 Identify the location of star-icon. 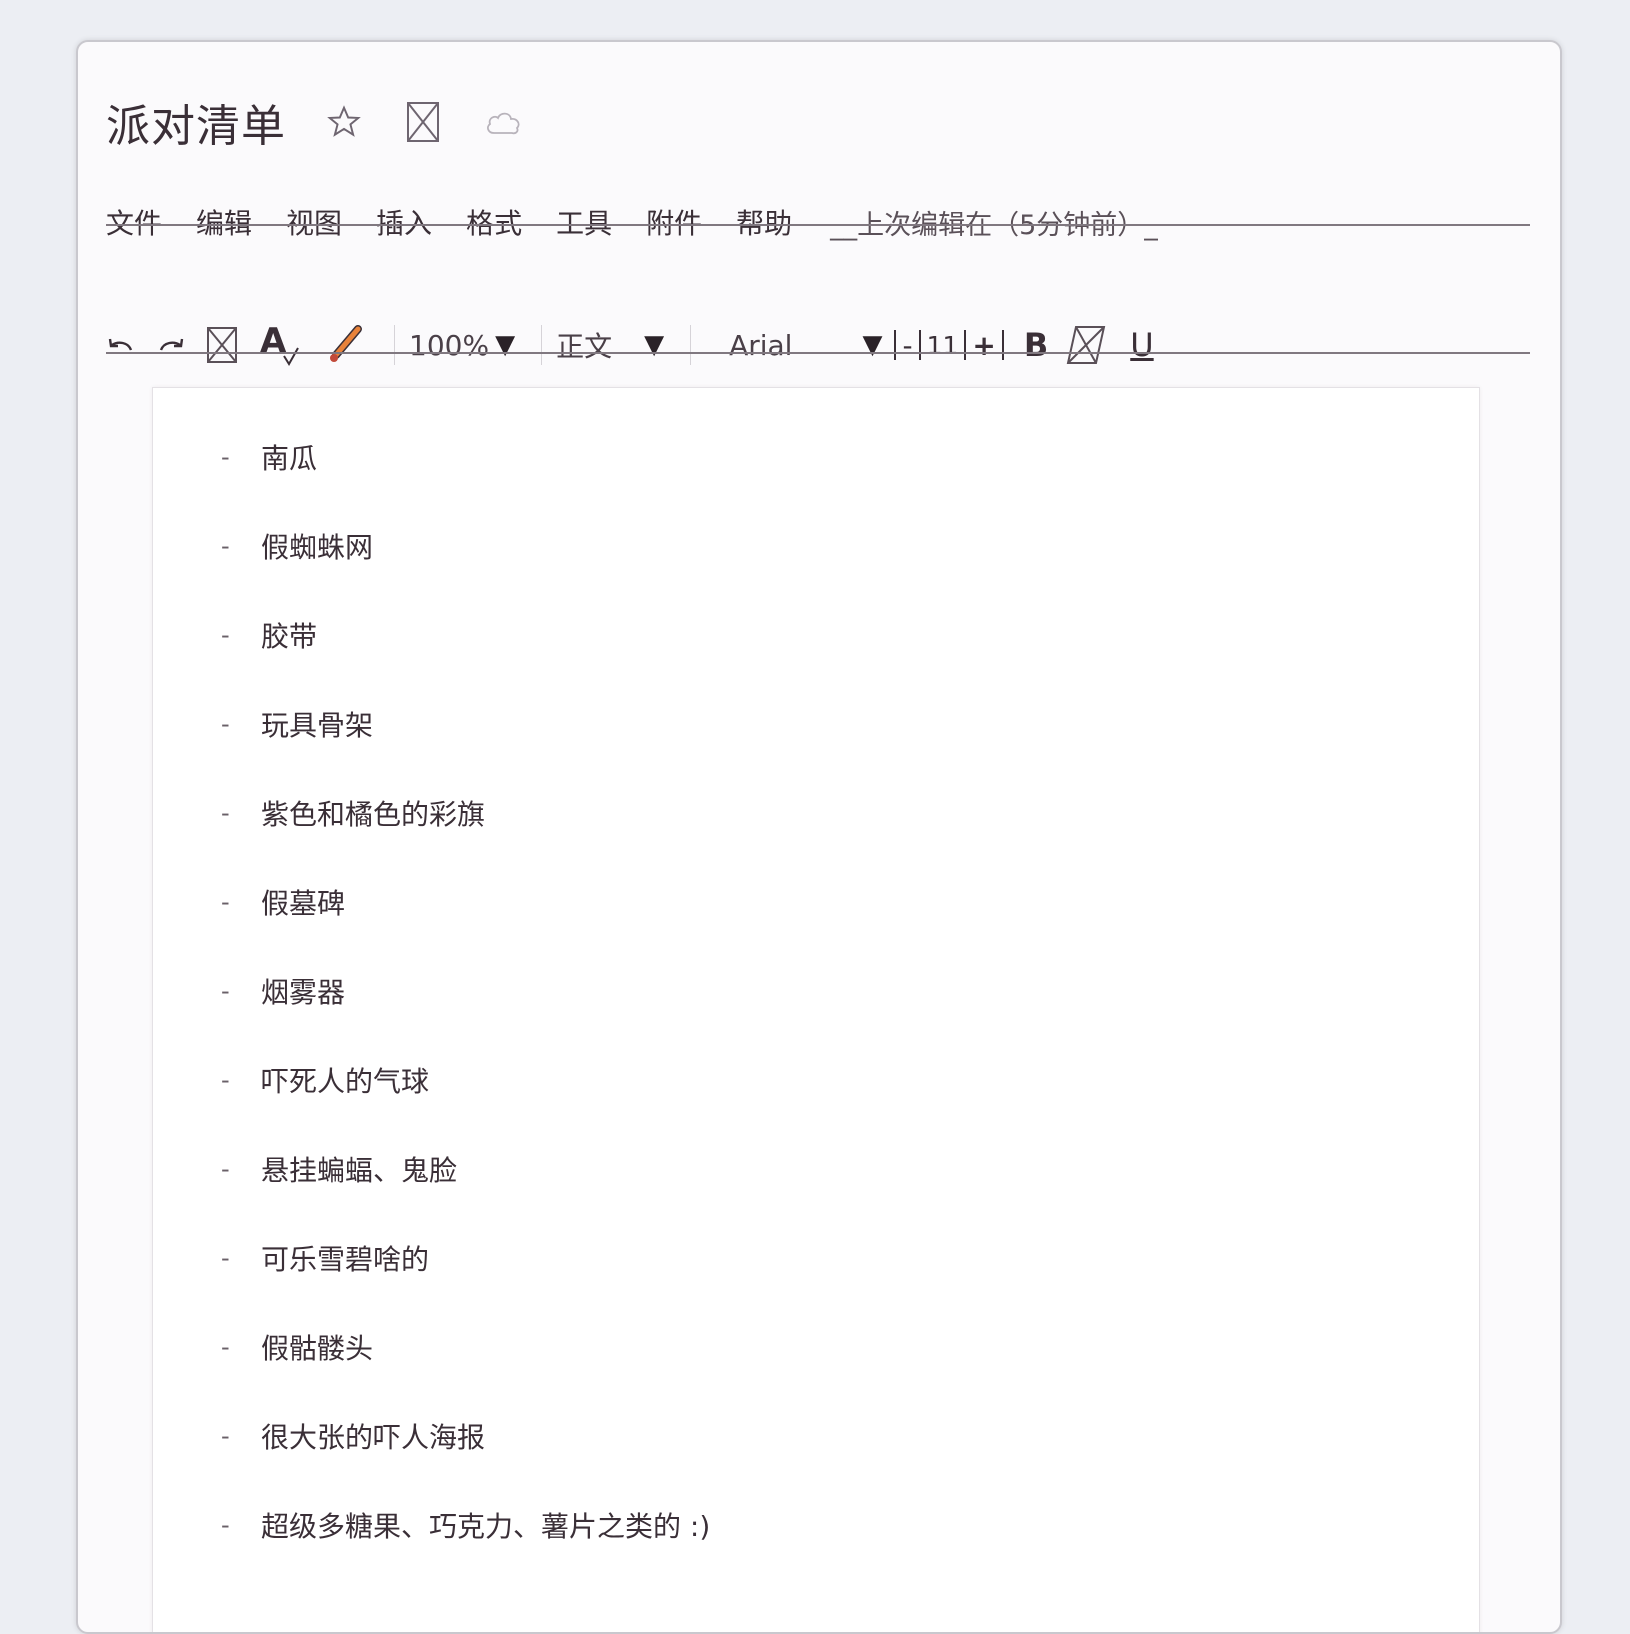
(344, 122).